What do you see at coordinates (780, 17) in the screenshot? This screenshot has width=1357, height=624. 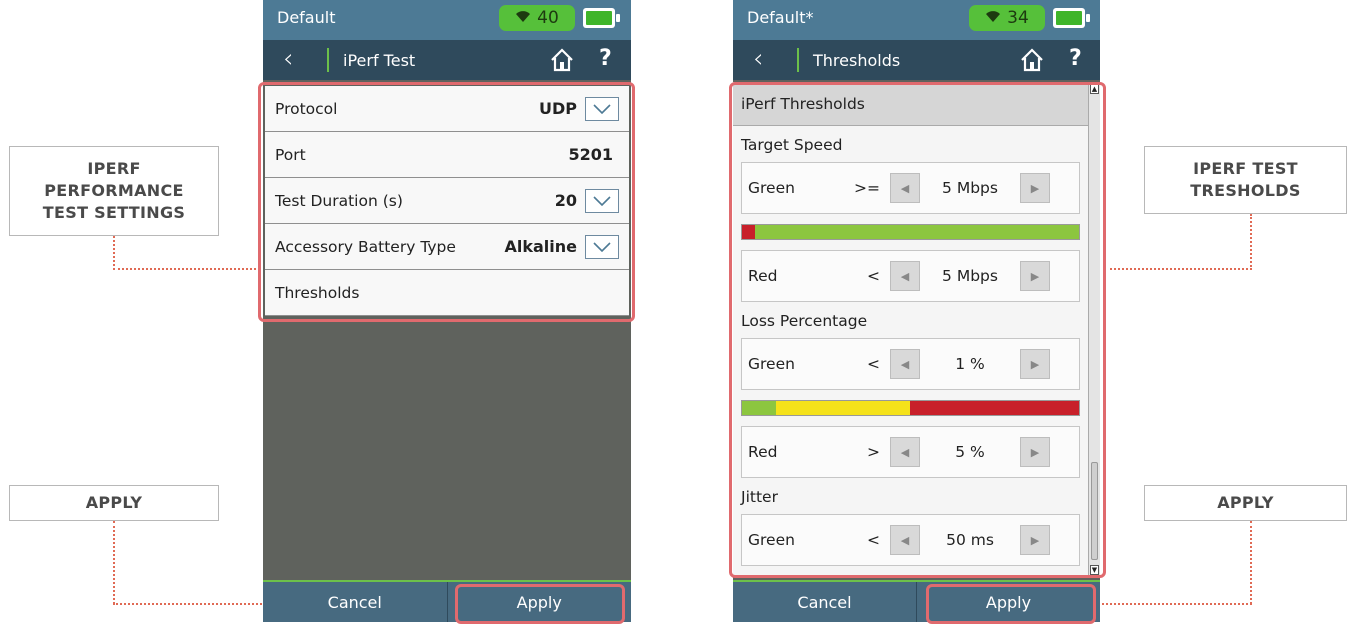 I see `profile-name: Default*` at bounding box center [780, 17].